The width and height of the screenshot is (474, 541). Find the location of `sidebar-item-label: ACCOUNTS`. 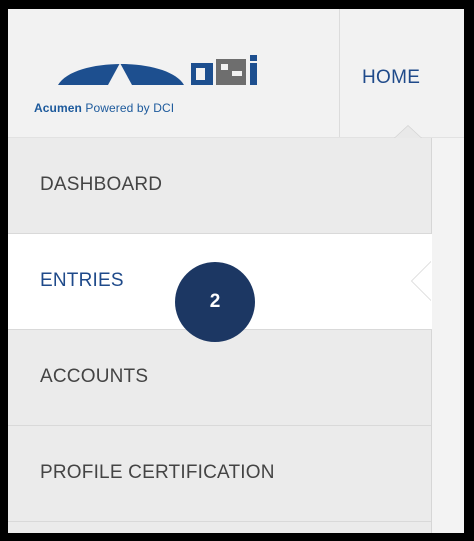

sidebar-item-label: ACCOUNTS is located at coordinates (94, 376).